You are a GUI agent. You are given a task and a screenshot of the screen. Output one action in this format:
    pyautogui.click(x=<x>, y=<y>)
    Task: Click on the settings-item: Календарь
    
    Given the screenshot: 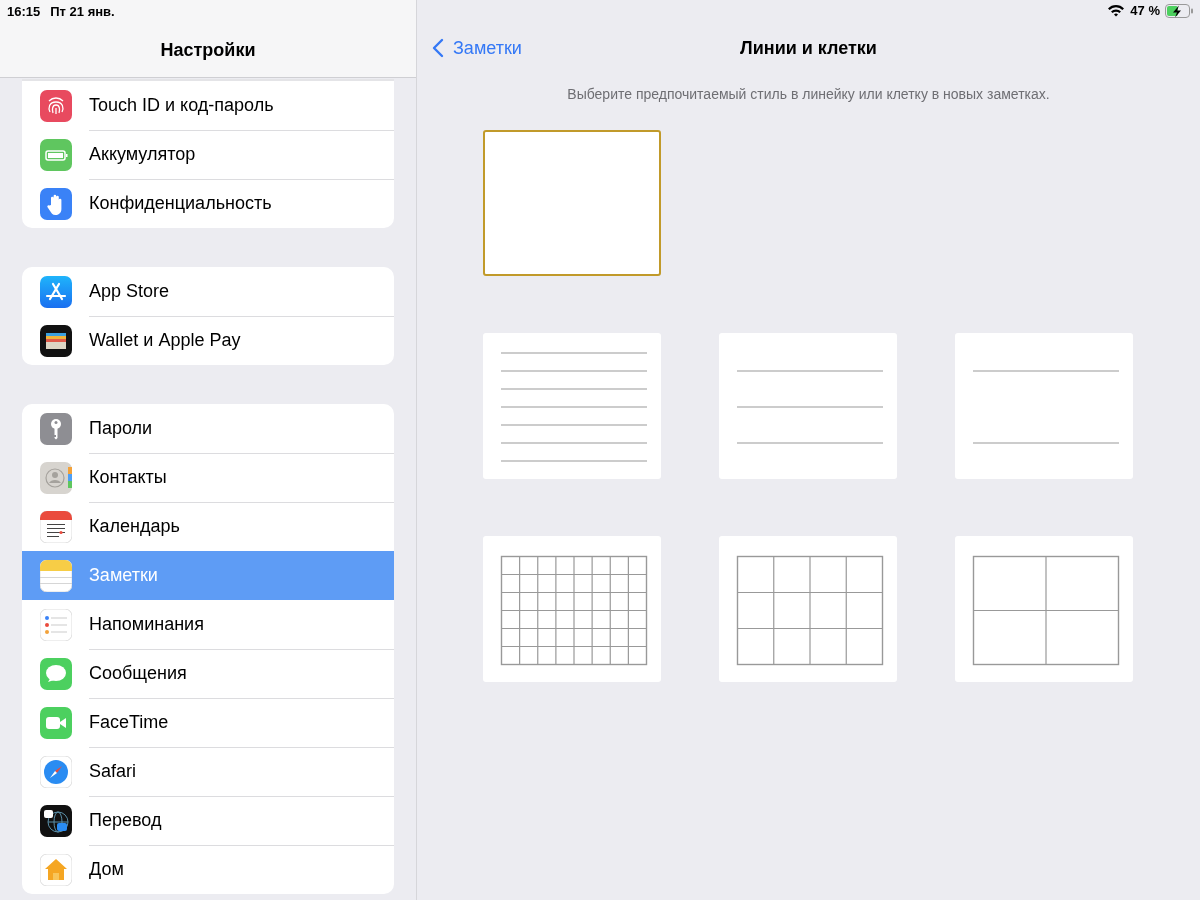 What is the action you would take?
    pyautogui.click(x=208, y=526)
    